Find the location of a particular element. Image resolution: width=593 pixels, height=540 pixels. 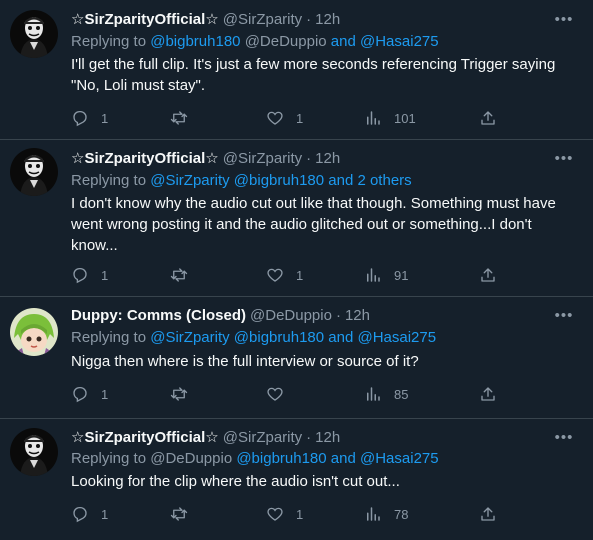

views-button: 91 is located at coordinates (386, 275).